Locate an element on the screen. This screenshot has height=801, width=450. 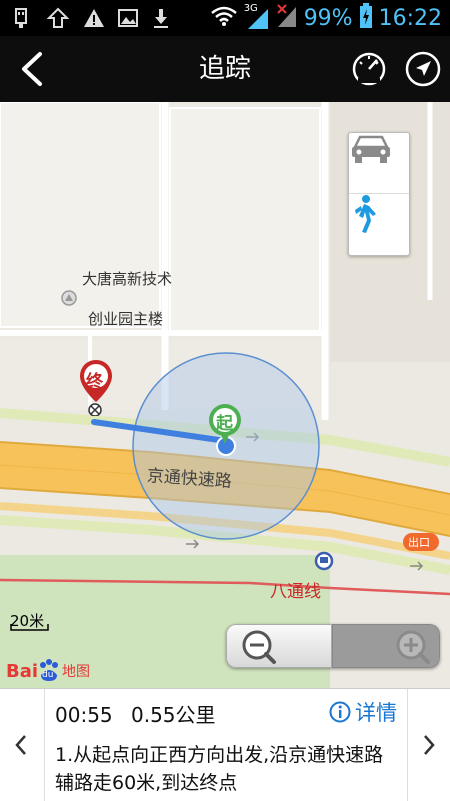
details-button: 详情 is located at coordinates (363, 712).